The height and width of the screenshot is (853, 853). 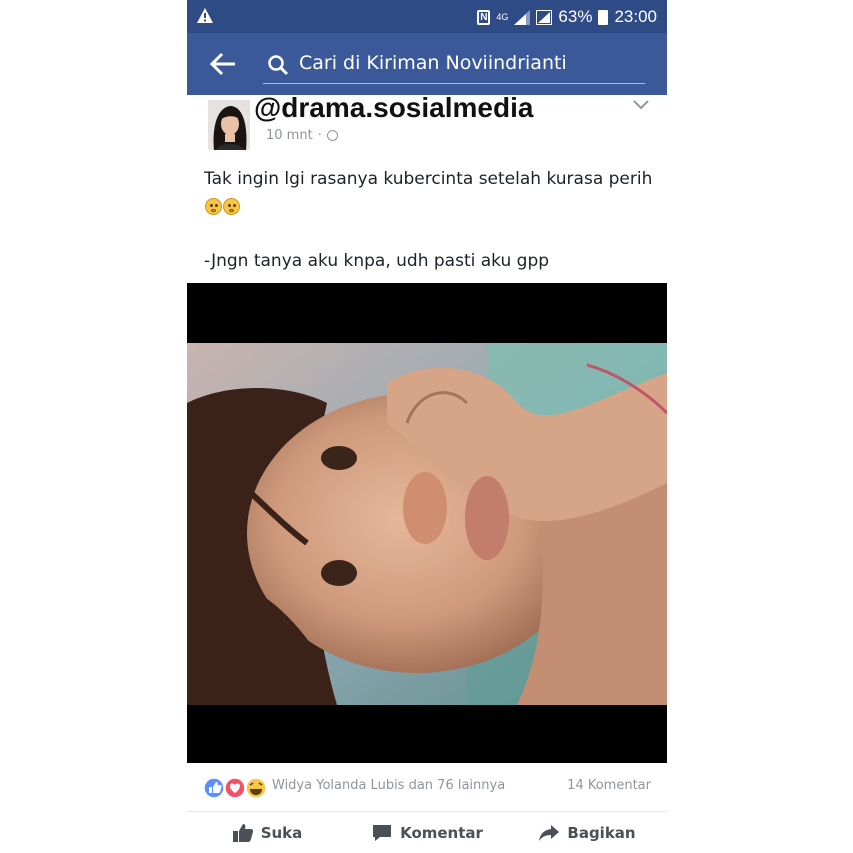 What do you see at coordinates (242, 832) in the screenshot?
I see `thumbs-up-icon` at bounding box center [242, 832].